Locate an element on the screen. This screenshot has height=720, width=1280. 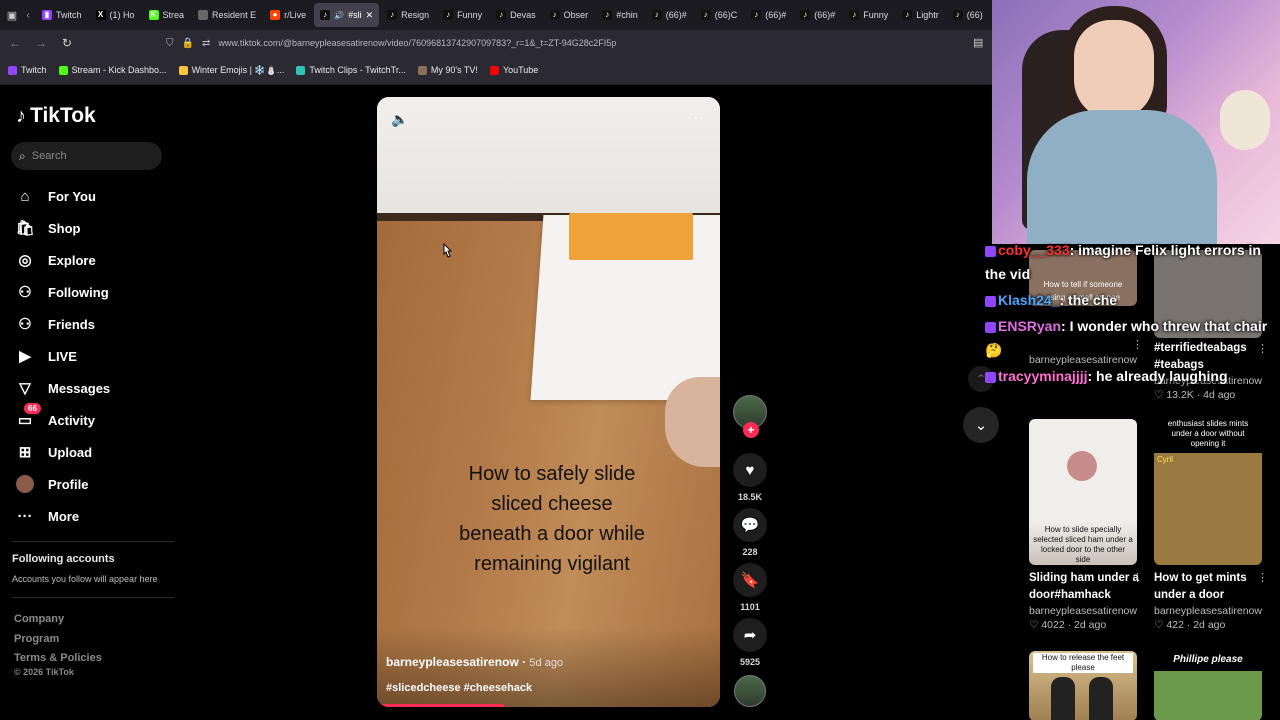
sidebar-item-activity: ▭ 66 Activity is located at coordinates (91, 419).